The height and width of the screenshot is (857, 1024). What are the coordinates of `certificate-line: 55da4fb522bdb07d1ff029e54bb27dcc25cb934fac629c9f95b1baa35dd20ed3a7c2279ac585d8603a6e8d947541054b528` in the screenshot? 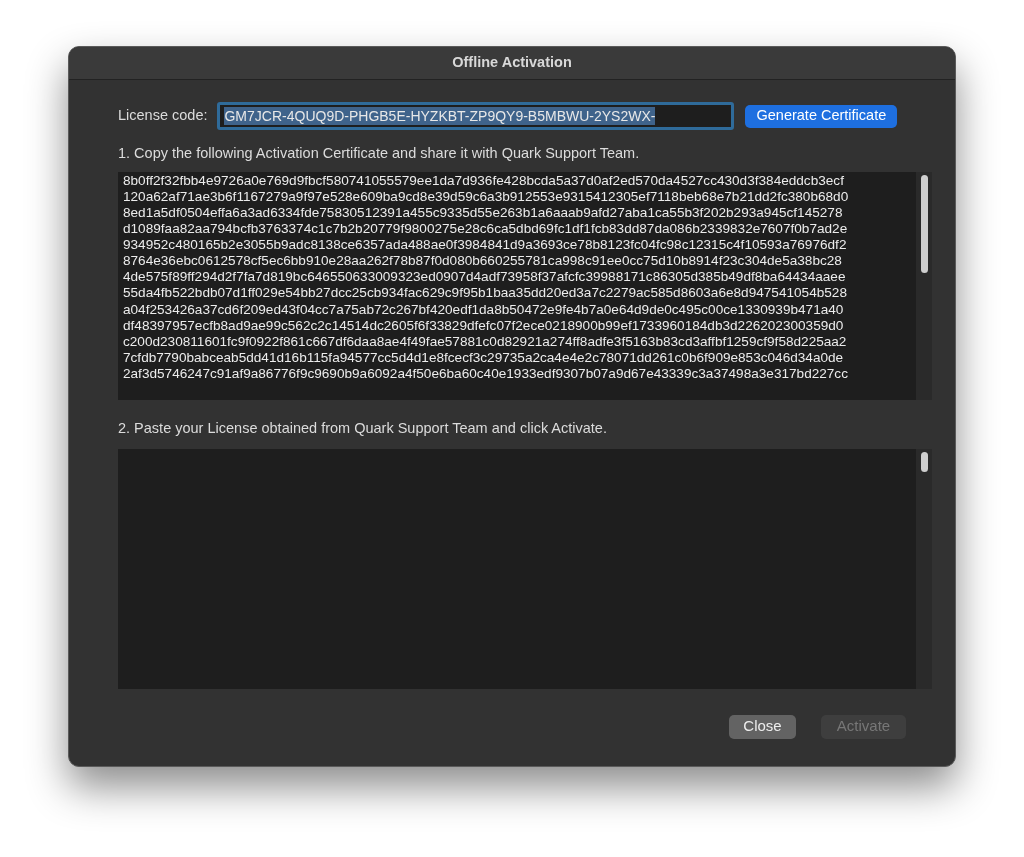 It's located at (485, 293).